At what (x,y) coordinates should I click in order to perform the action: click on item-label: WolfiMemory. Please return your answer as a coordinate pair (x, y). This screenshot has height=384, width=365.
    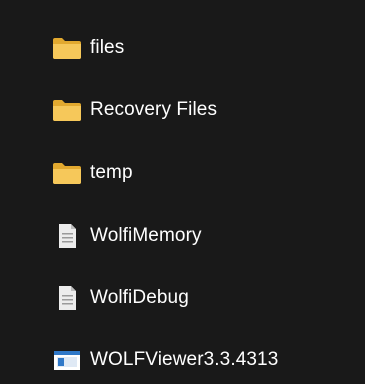
    Looking at the image, I should click on (146, 235).